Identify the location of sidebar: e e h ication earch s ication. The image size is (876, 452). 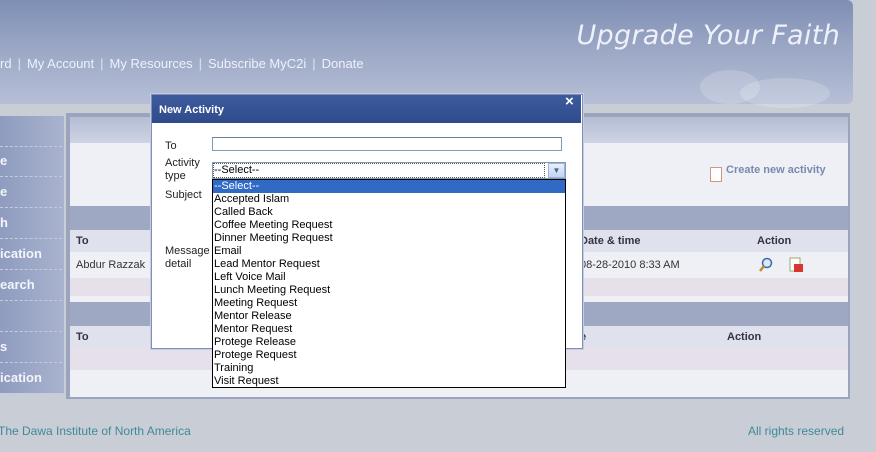
(32, 255).